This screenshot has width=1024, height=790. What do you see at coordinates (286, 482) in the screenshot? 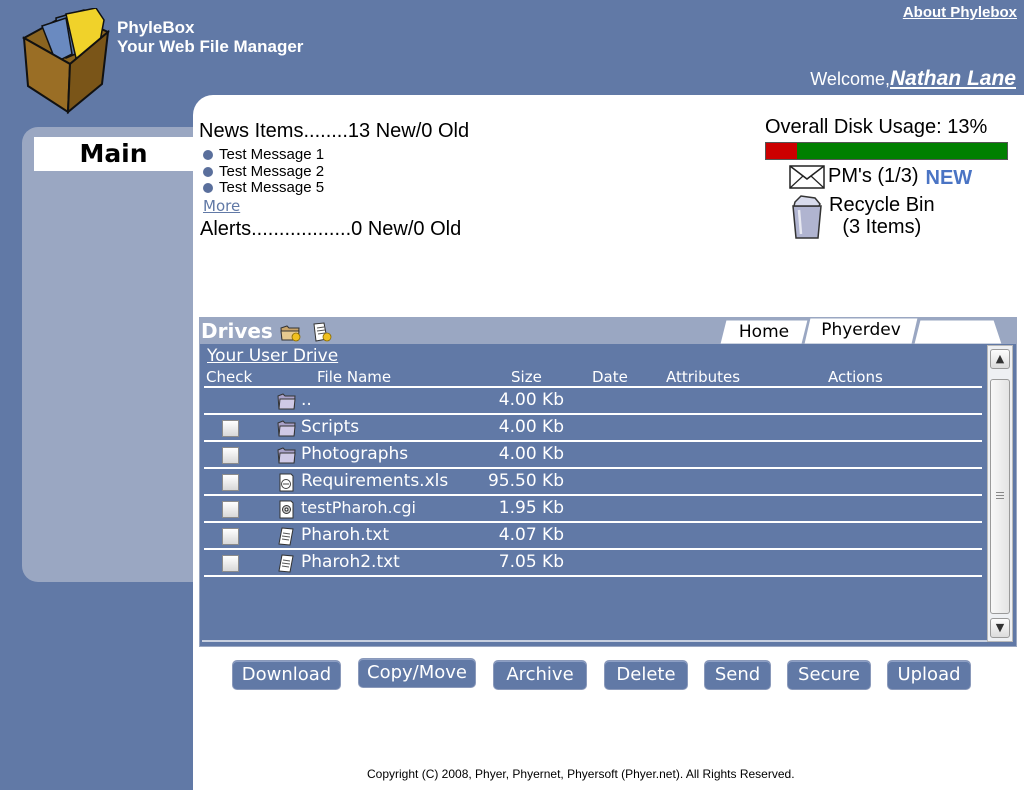
I see `spreadsheet-file-icon` at bounding box center [286, 482].